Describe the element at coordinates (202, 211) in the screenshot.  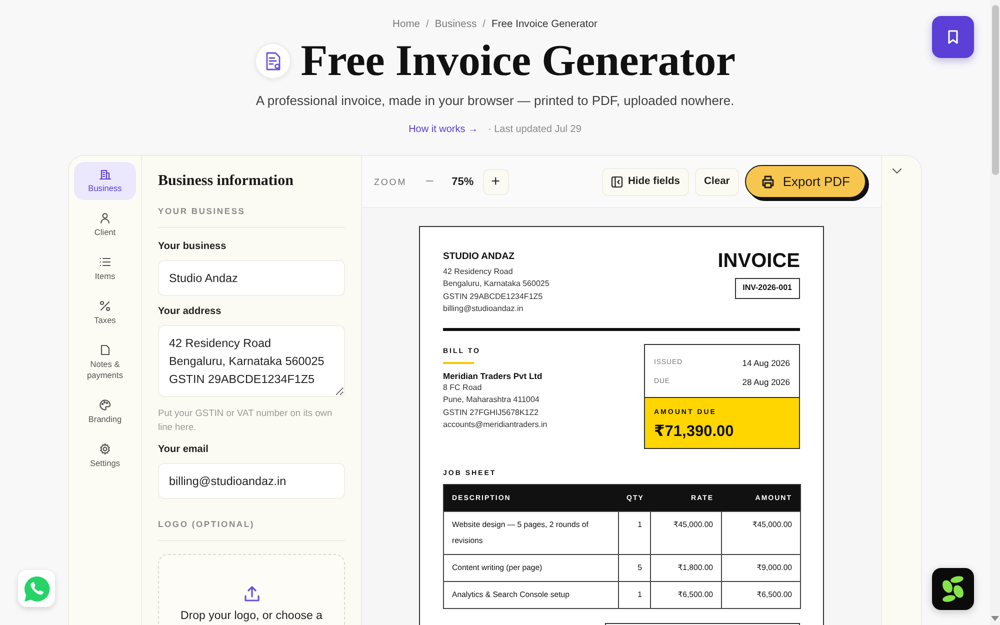
I see `section-heading: YOUR BUSINESS` at that location.